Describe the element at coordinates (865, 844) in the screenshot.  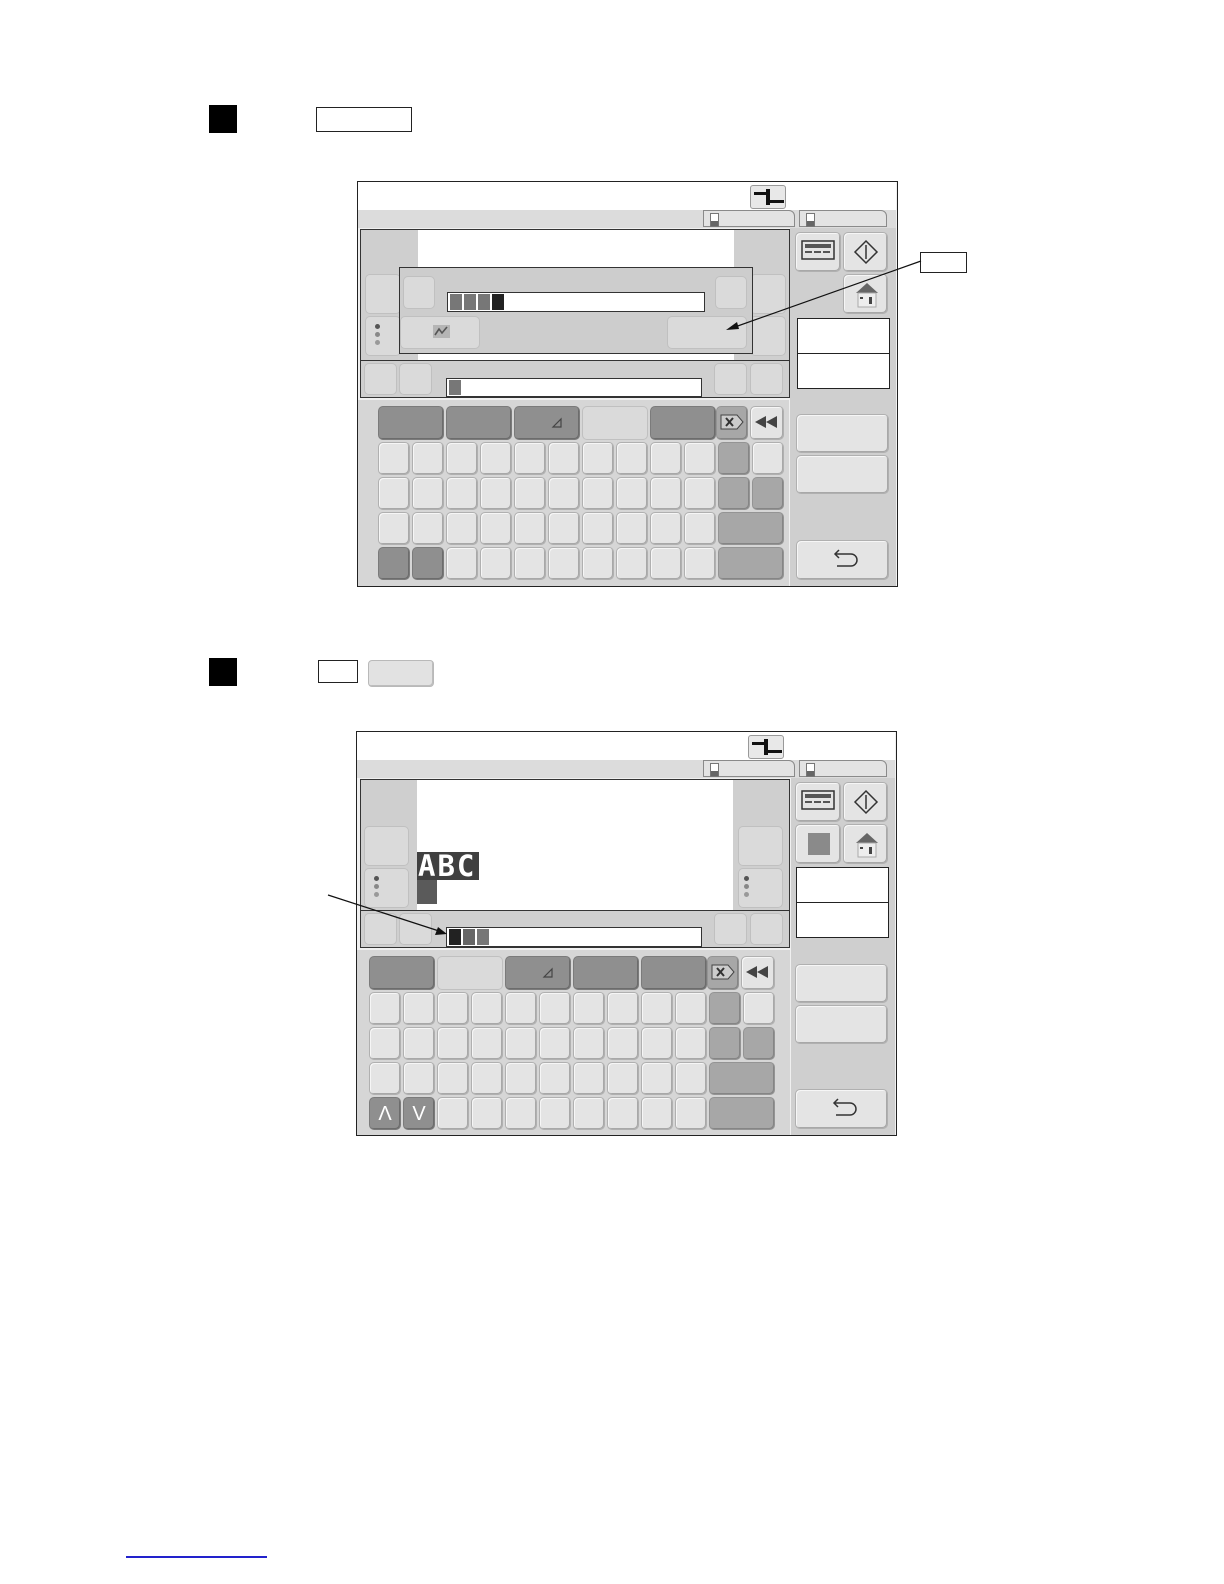
I see `home-button` at that location.